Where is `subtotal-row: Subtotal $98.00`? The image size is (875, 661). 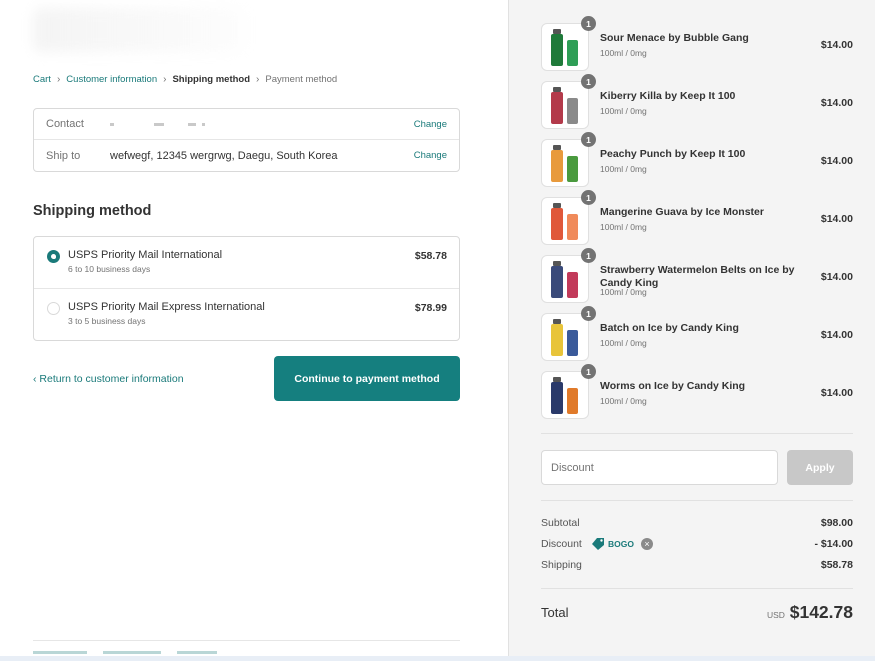
subtotal-row: Subtotal $98.00 is located at coordinates (697, 524).